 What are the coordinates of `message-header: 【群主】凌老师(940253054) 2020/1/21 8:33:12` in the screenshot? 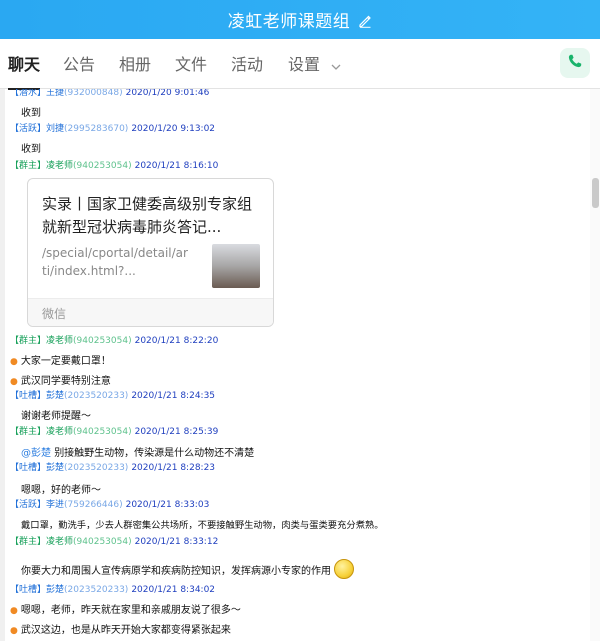 It's located at (114, 542).